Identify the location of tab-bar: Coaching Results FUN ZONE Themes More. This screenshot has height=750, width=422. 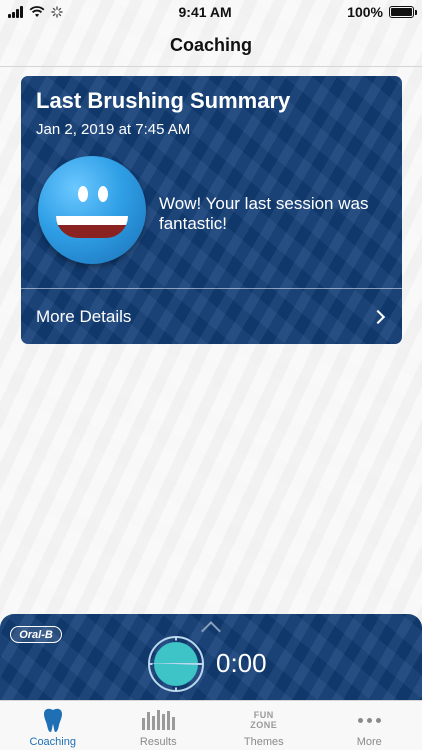
(211, 725).